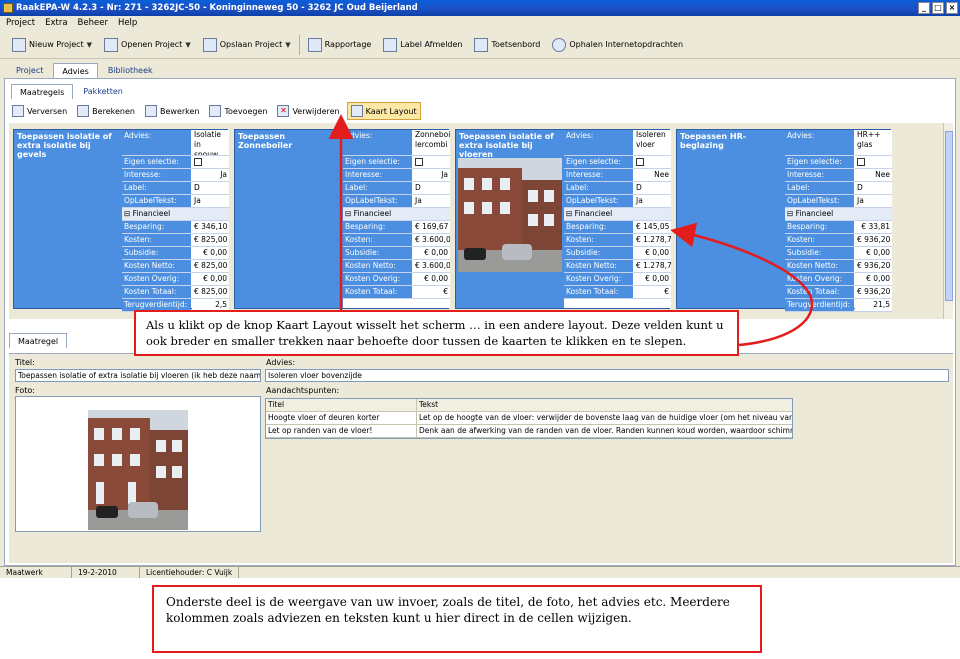 This screenshot has height=659, width=960. Describe the element at coordinates (652, 227) in the screenshot. I see `field-value: € 145,05` at that location.